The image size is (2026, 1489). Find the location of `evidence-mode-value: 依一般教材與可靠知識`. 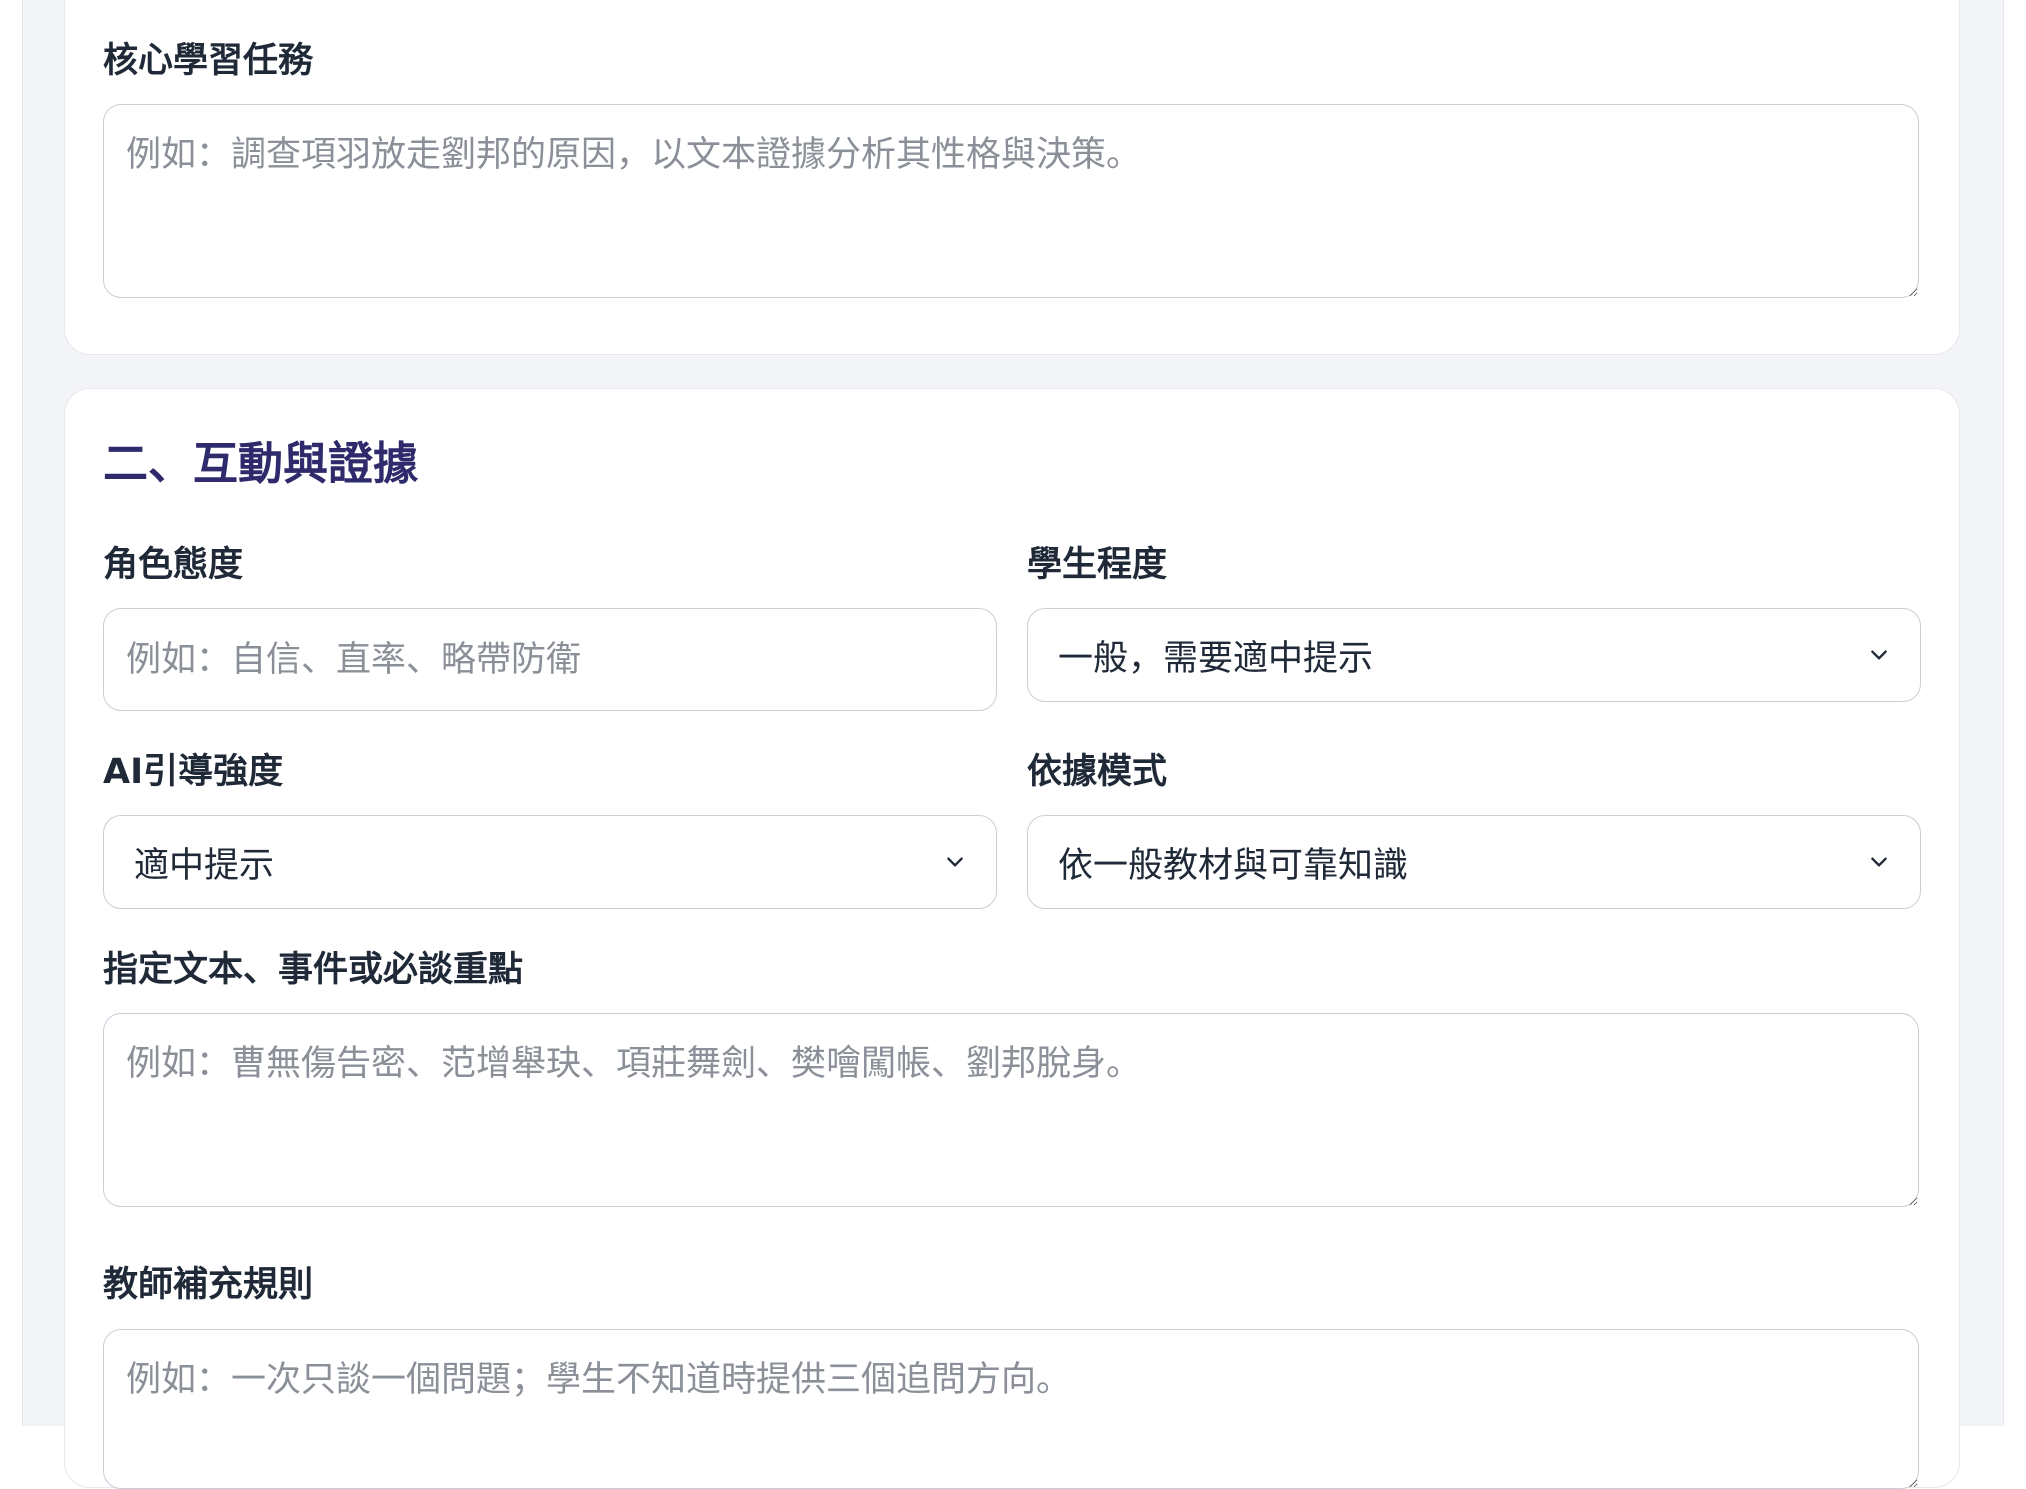

evidence-mode-value: 依一般教材與可靠知識 is located at coordinates (1233, 865).